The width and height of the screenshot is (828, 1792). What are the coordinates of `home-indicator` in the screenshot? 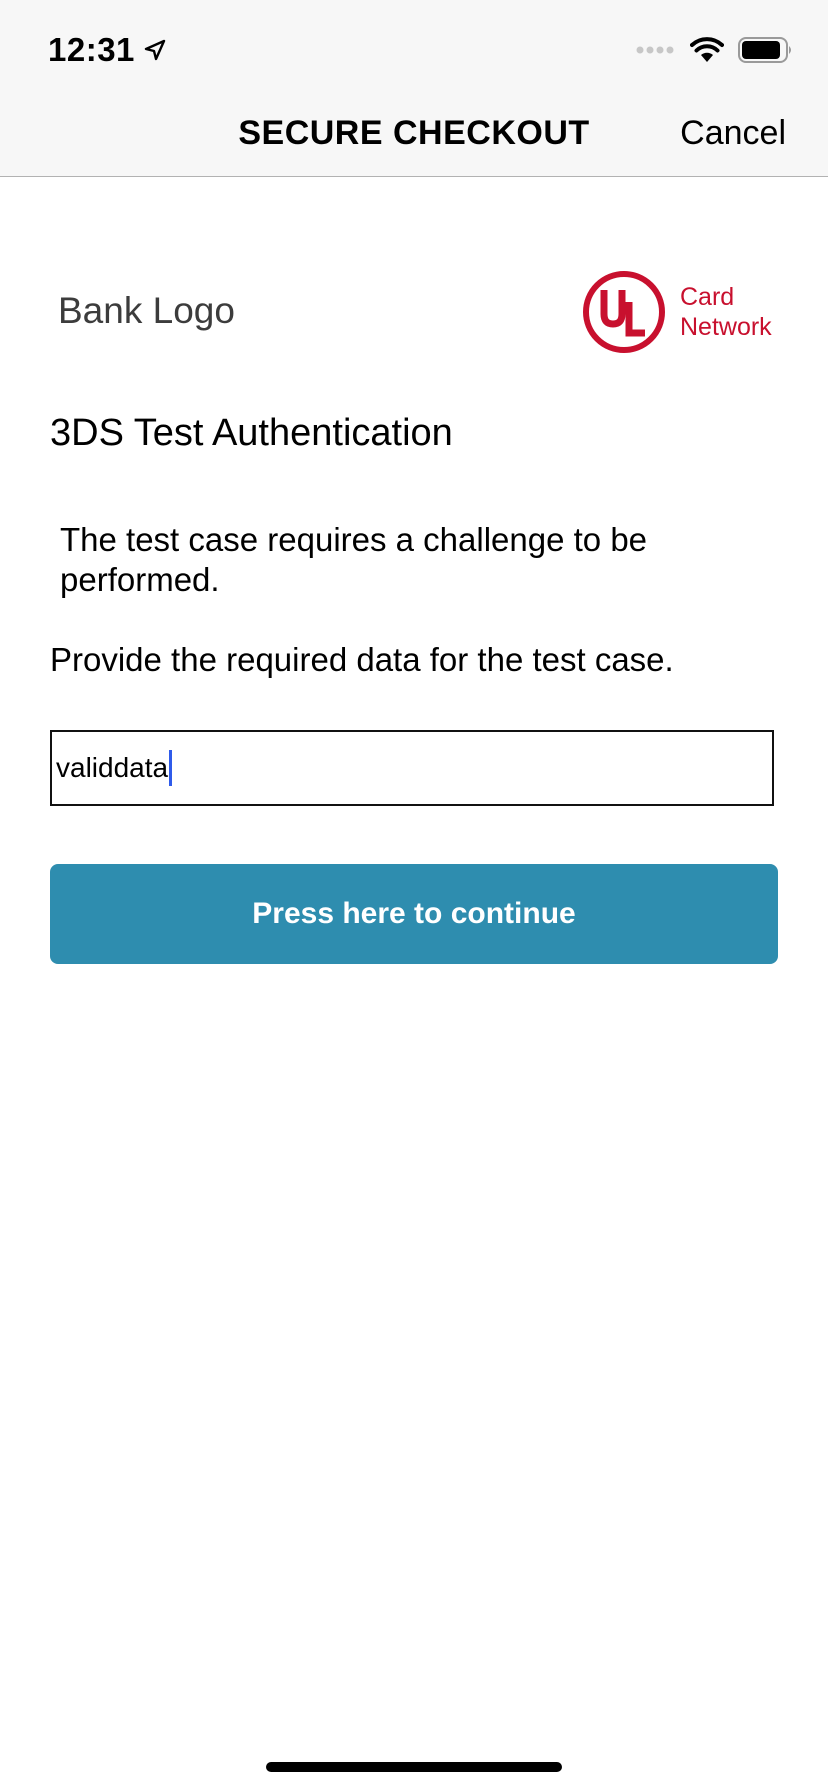 It's located at (414, 1767).